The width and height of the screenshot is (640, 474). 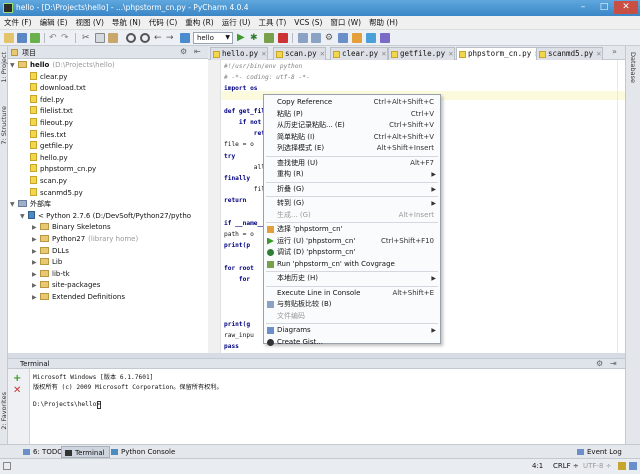 What do you see at coordinates (303, 38) in the screenshot?
I see `vcs-update-icon` at bounding box center [303, 38].